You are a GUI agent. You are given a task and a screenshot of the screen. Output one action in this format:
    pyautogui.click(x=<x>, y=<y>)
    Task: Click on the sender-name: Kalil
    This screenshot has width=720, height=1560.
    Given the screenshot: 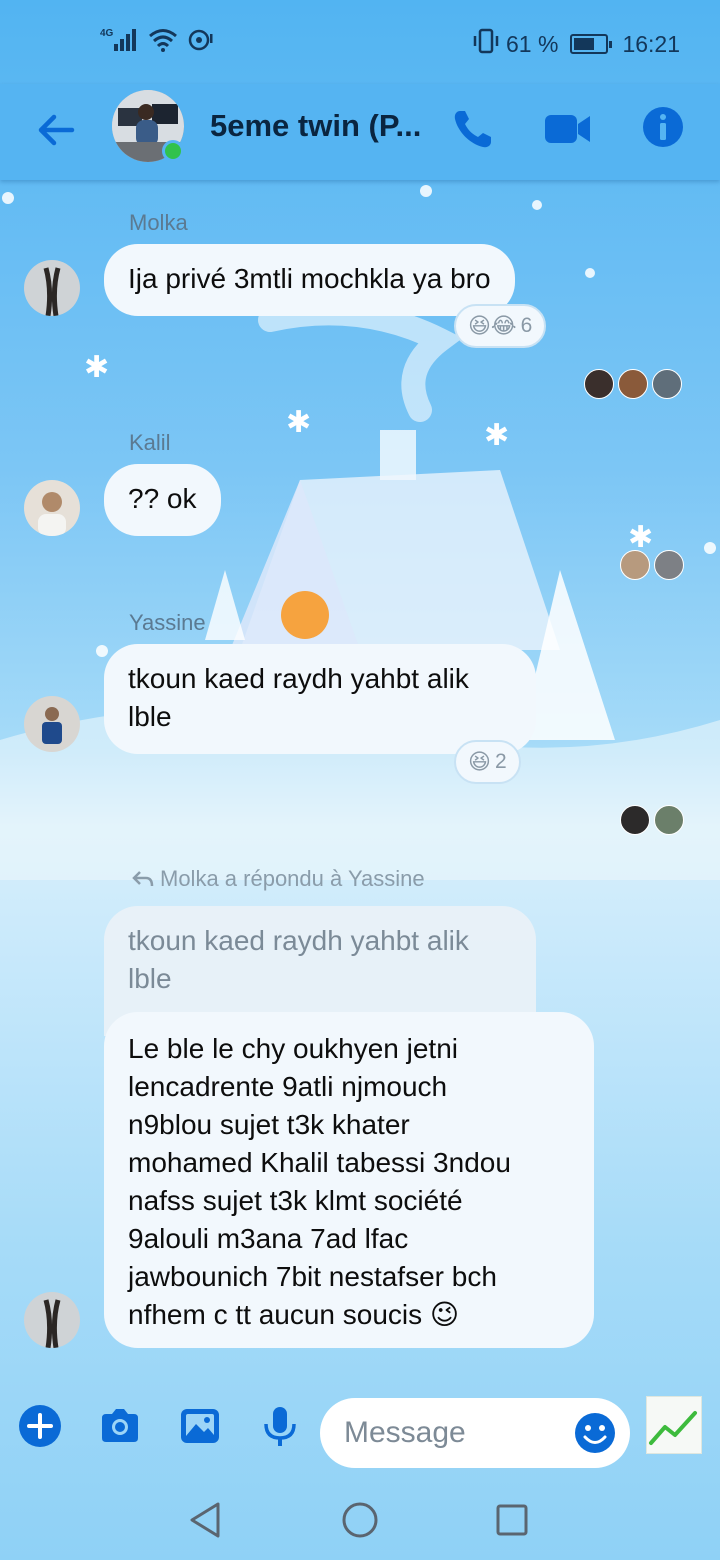 What is the action you would take?
    pyautogui.click(x=150, y=442)
    